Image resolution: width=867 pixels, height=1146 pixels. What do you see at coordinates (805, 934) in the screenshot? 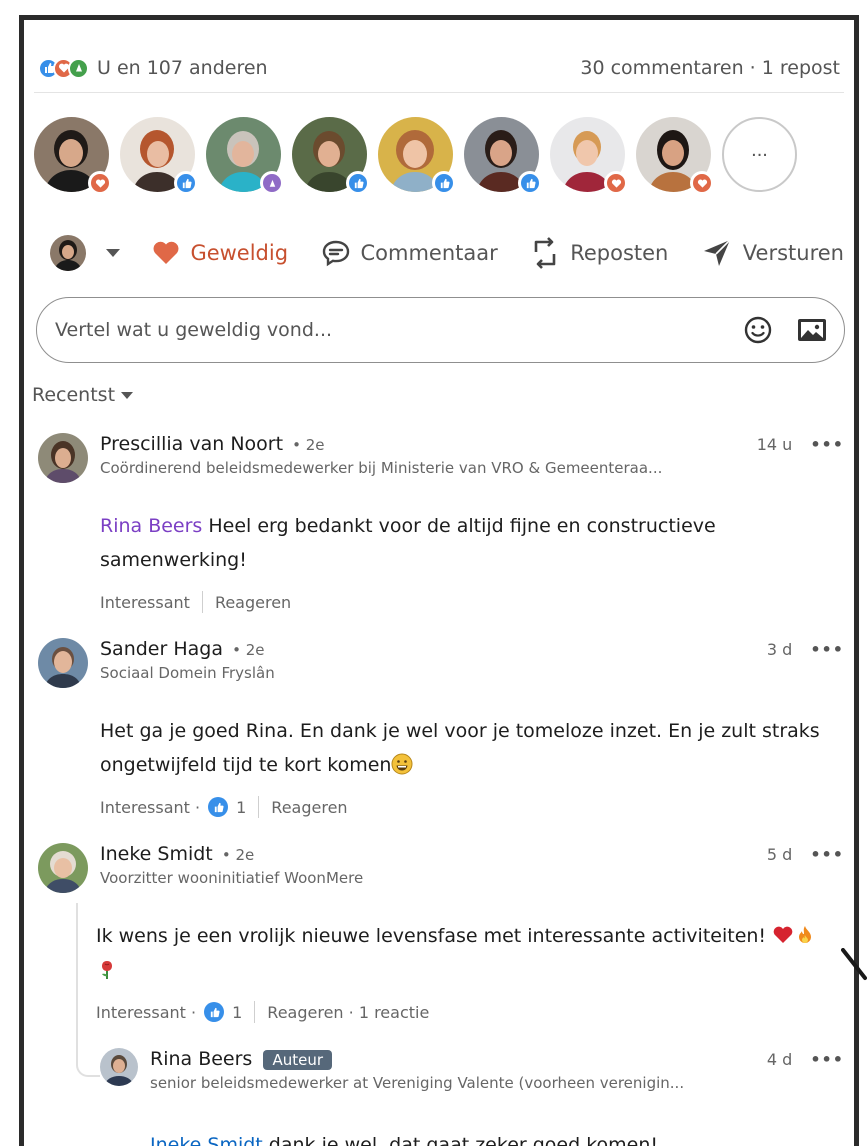
I see `fire-emoji-icon` at bounding box center [805, 934].